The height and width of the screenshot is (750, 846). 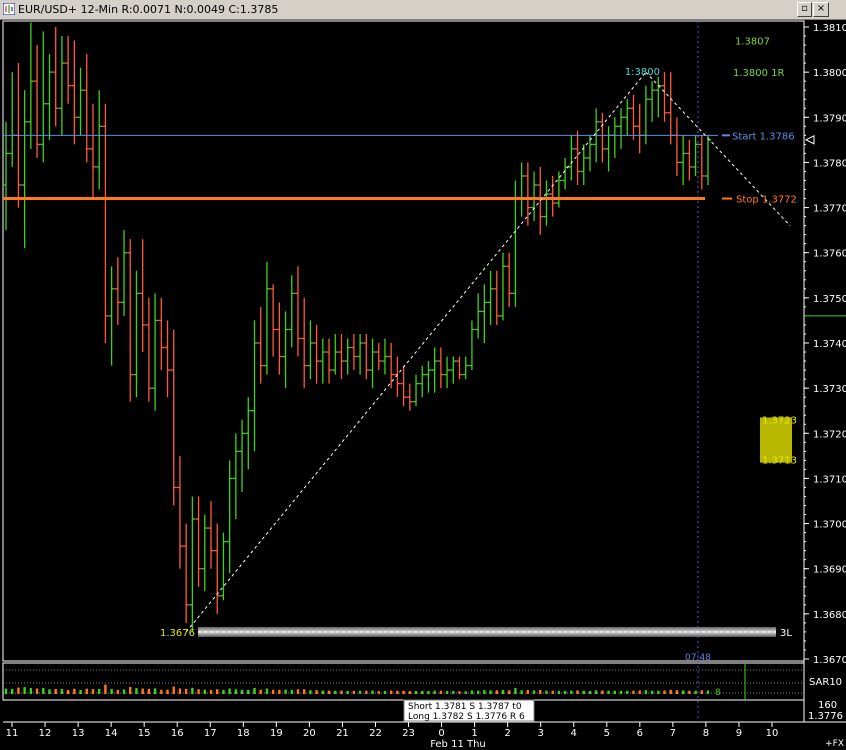 What do you see at coordinates (441, 733) in the screenshot?
I see `x-tick-label: 0` at bounding box center [441, 733].